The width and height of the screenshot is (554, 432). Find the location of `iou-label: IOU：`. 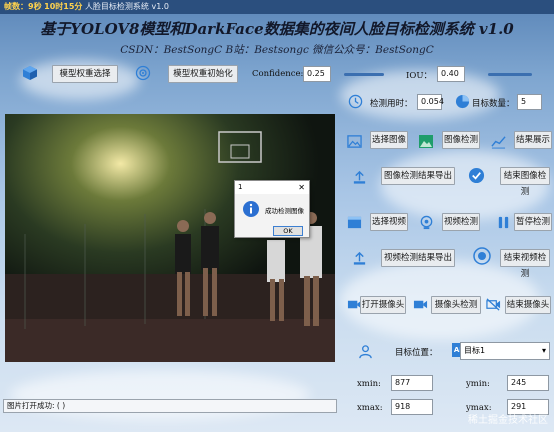

iou-label: IOU： is located at coordinates (419, 76).